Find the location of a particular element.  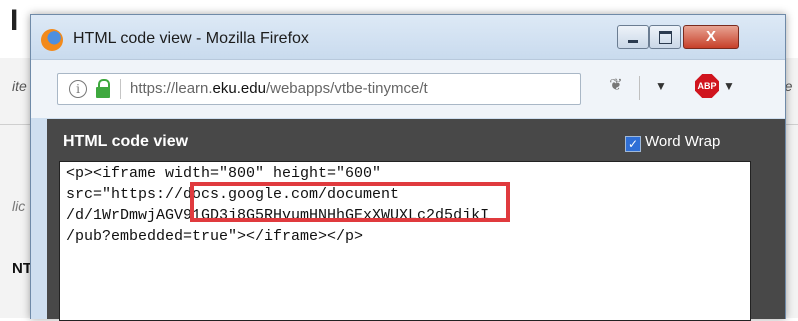

toolbar-divider is located at coordinates (639, 88).